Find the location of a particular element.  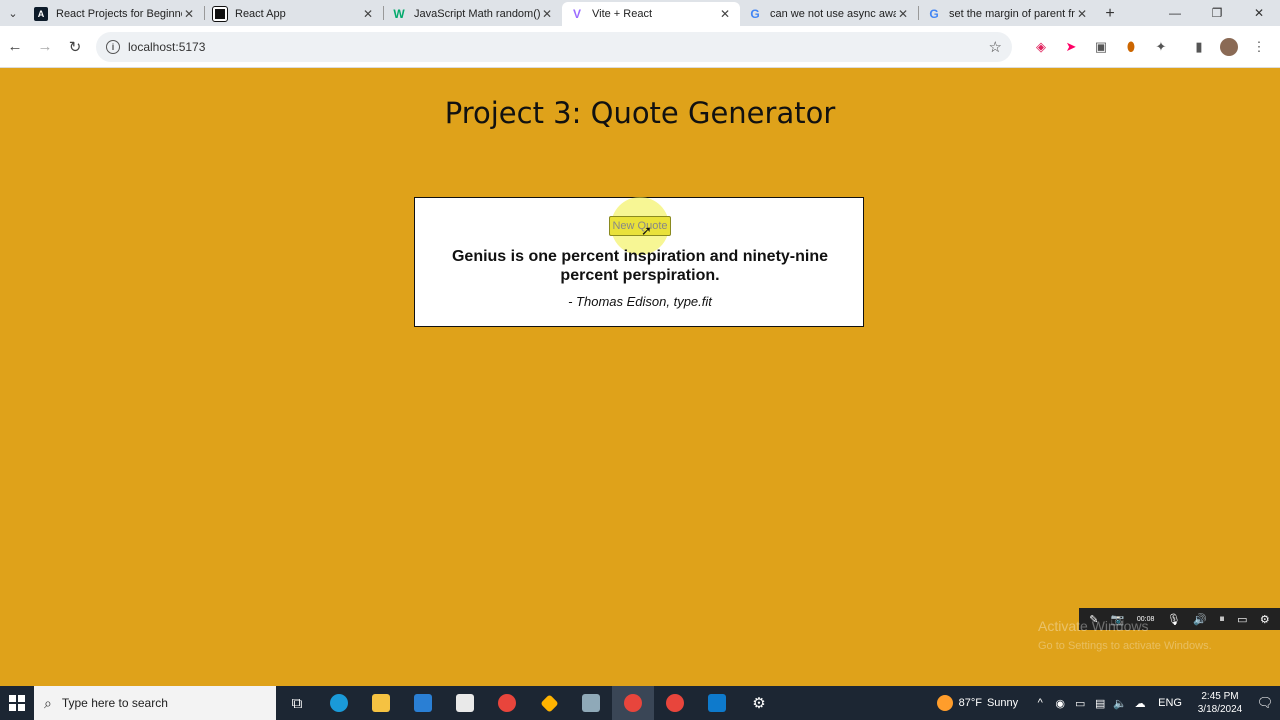

store-icon is located at coordinates (465, 703).